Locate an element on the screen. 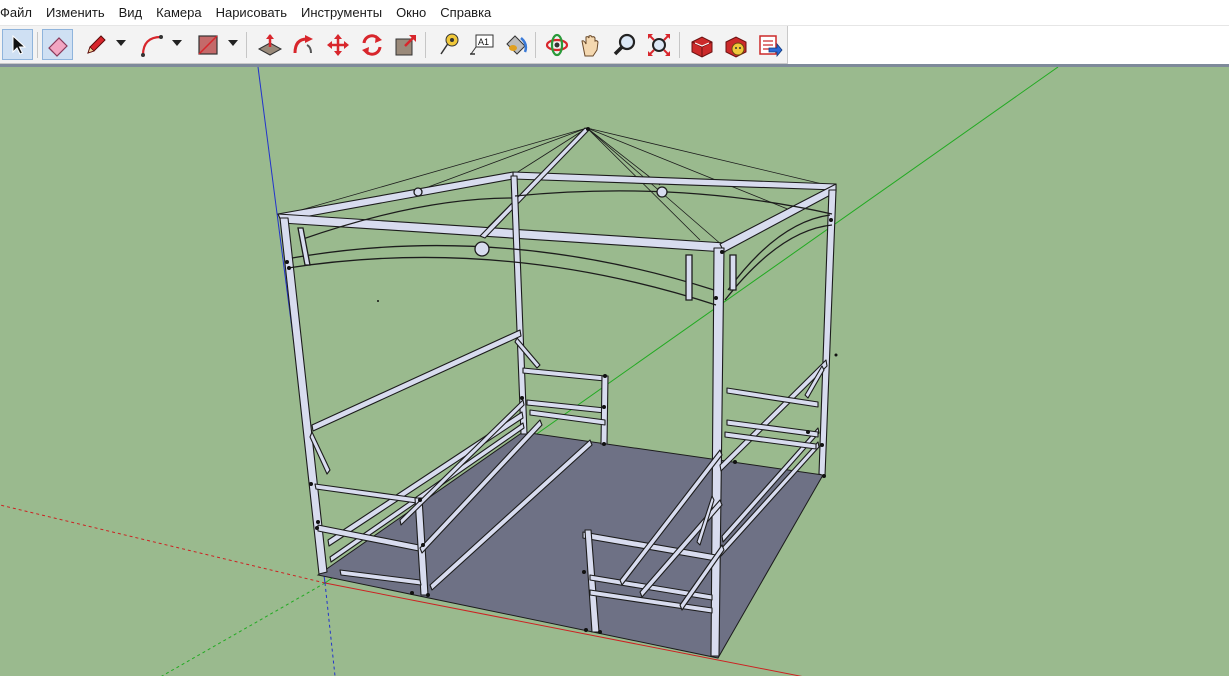 The image size is (1229, 676). paint-bucket-tool-button is located at coordinates (515, 44).